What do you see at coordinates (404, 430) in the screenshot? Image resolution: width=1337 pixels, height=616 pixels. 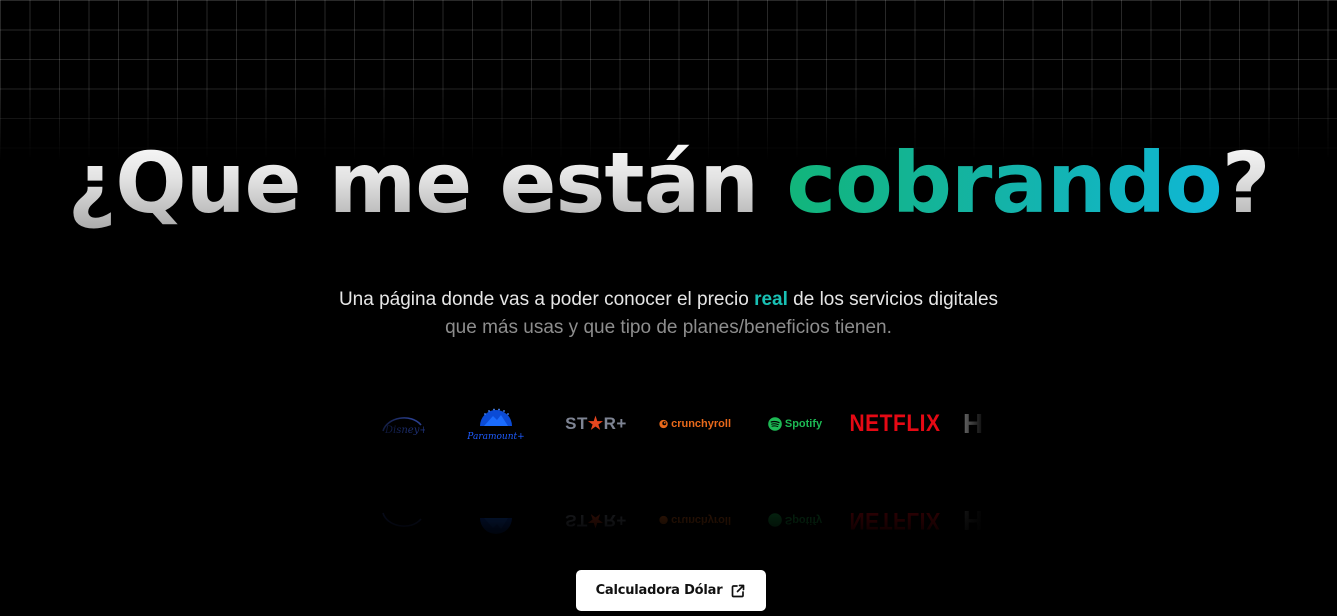 I see `svg-text: Disney+` at bounding box center [404, 430].